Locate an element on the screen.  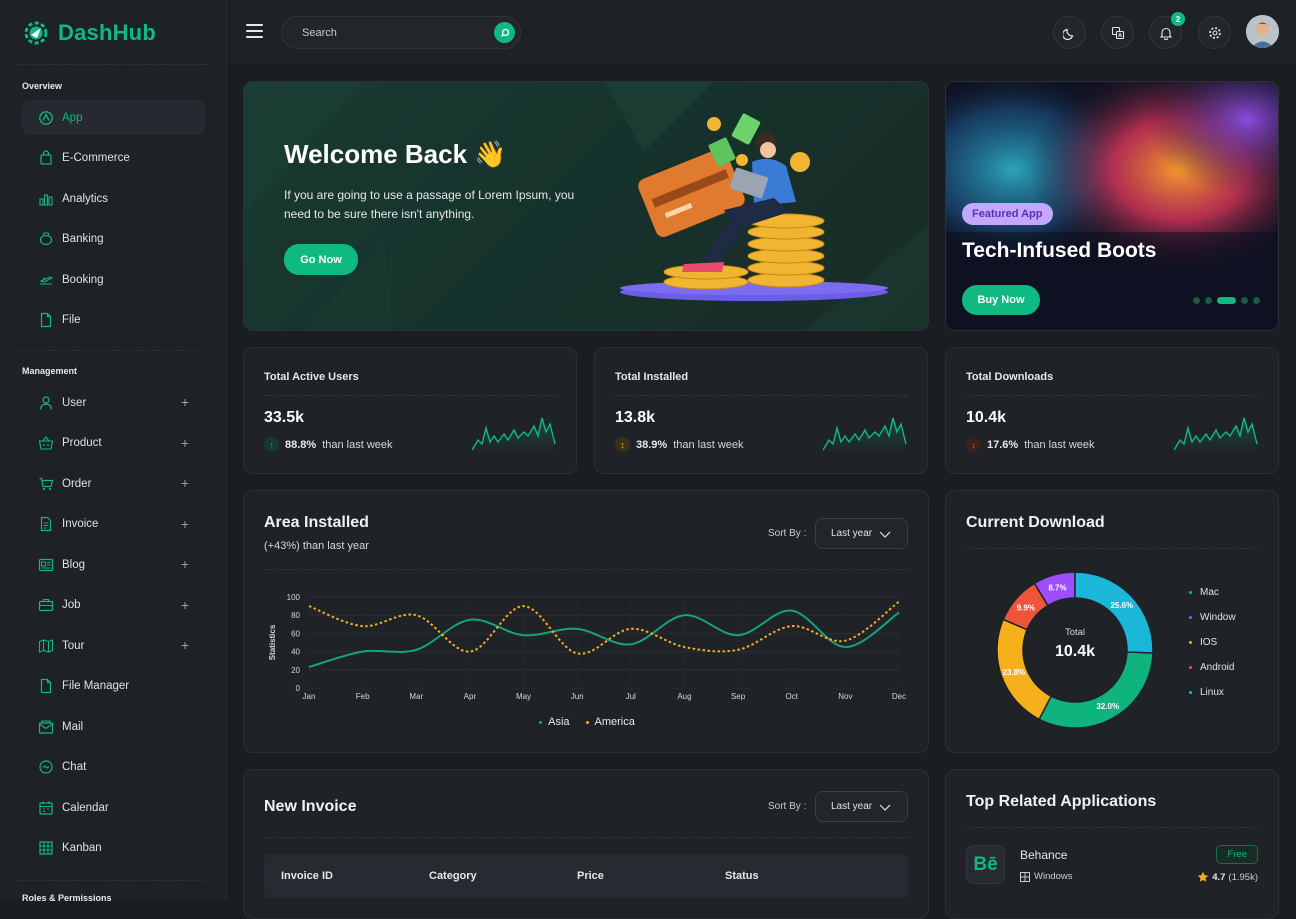
sidebar-item-calendar: Calendar is located at coordinates (113, 807).